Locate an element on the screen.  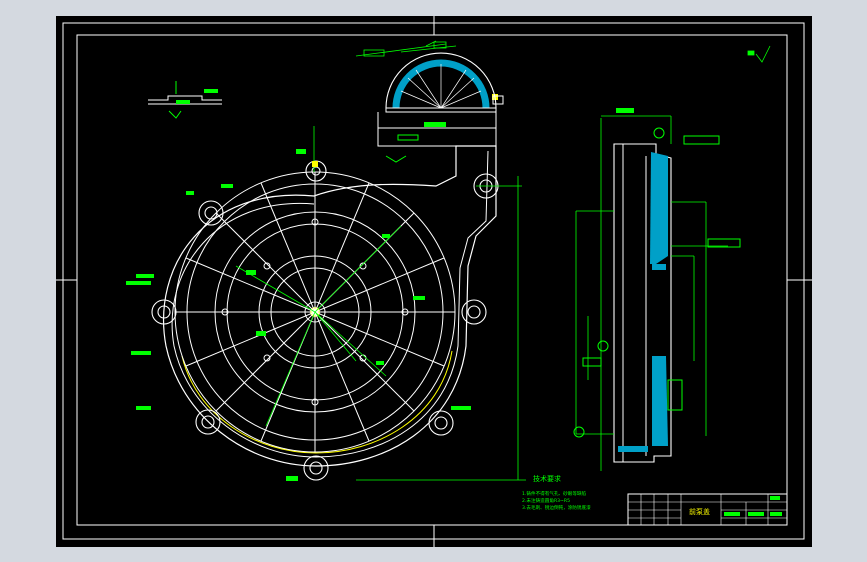
detail-view-small is located at coordinates (185, 100).